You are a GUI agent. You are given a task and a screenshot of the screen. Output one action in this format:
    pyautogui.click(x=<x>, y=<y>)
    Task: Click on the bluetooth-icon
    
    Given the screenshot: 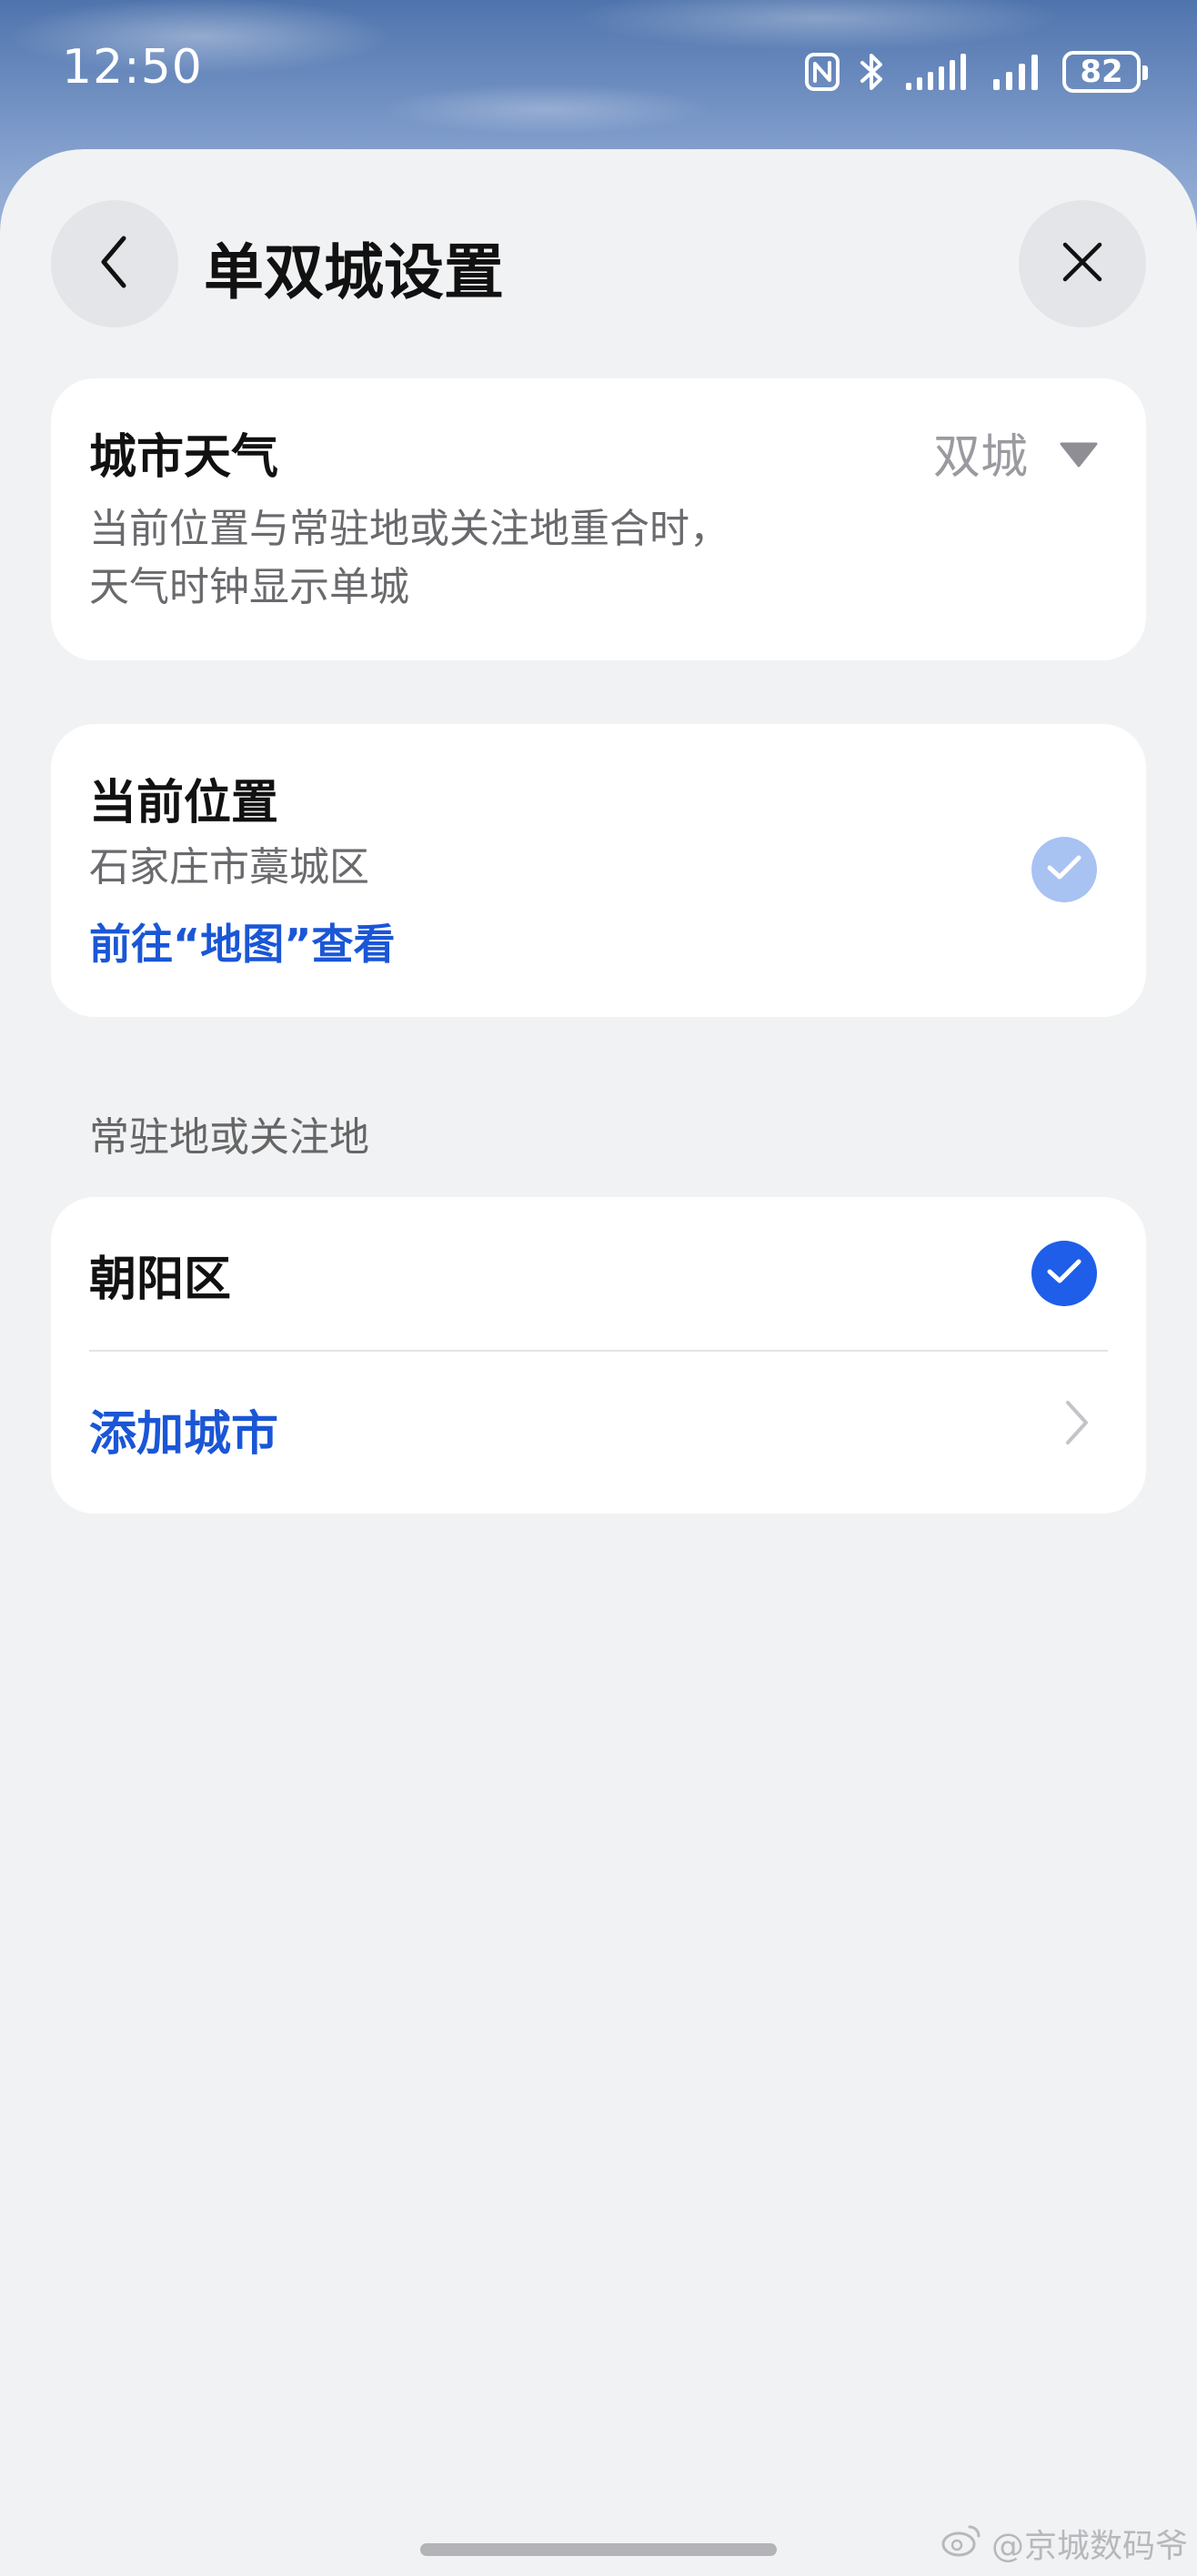 What is the action you would take?
    pyautogui.click(x=872, y=72)
    